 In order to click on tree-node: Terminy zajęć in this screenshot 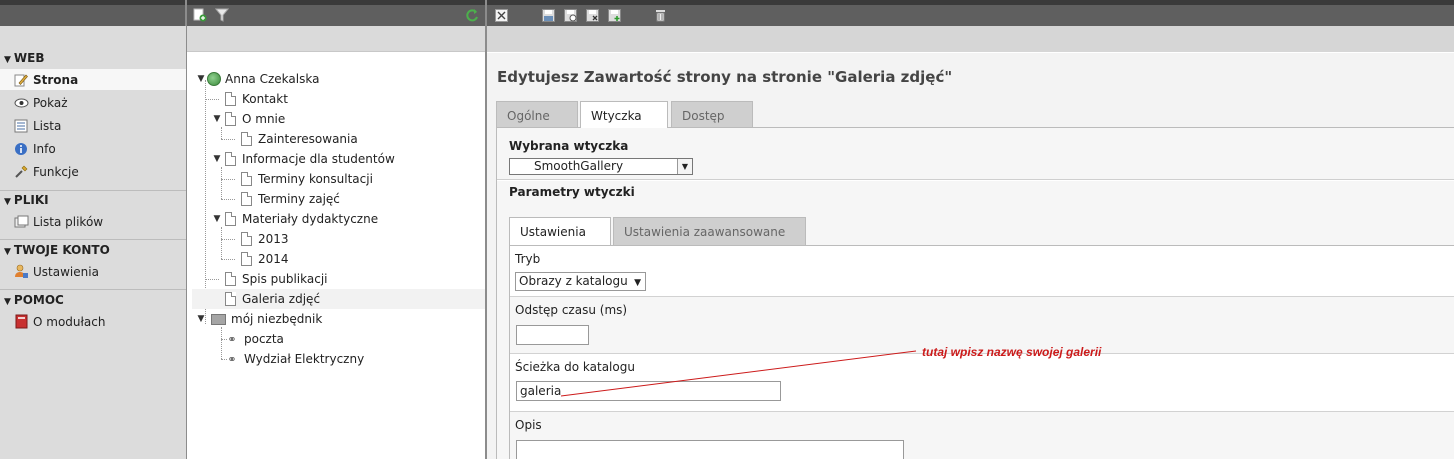, I will do `click(290, 199)`.